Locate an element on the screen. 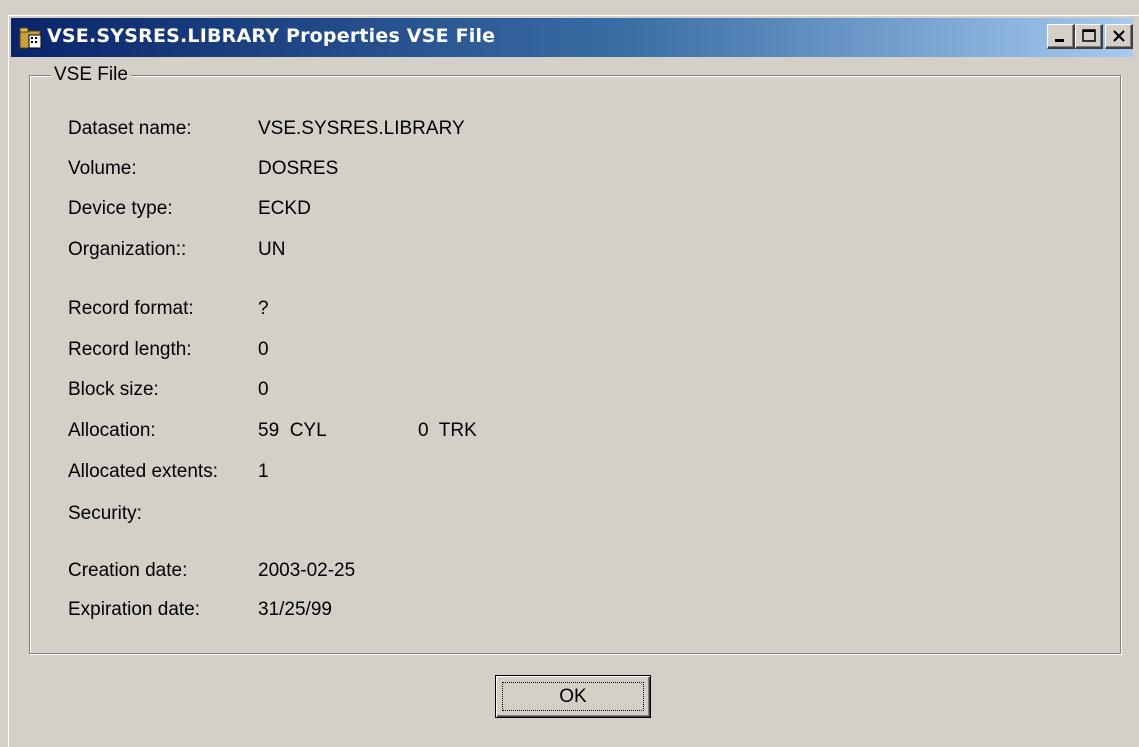 This screenshot has width=1139, height=747. close-button is located at coordinates (1119, 36).